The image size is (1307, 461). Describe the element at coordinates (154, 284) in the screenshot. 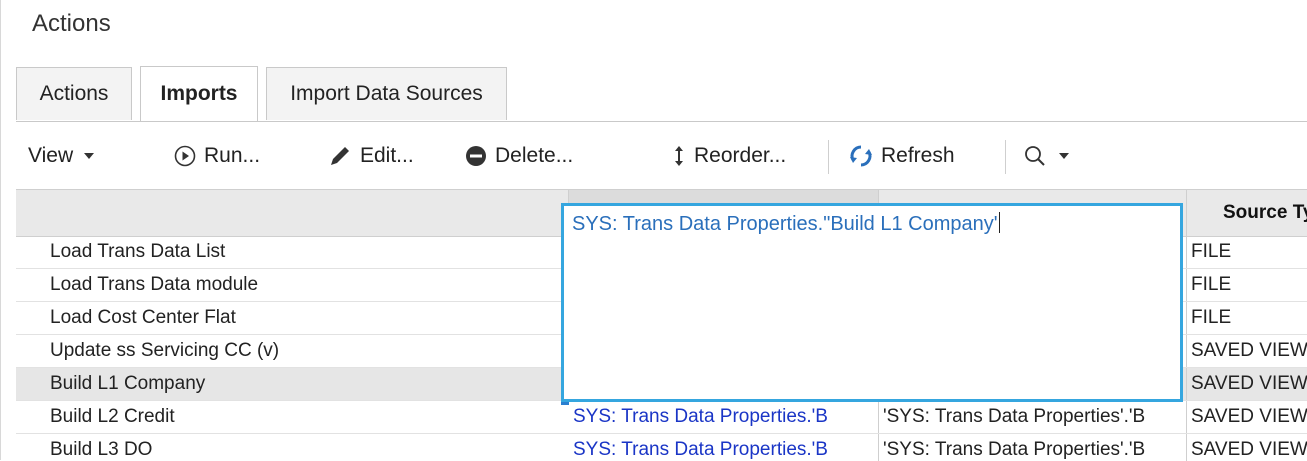

I see `row-name: Load Trans Data module` at that location.